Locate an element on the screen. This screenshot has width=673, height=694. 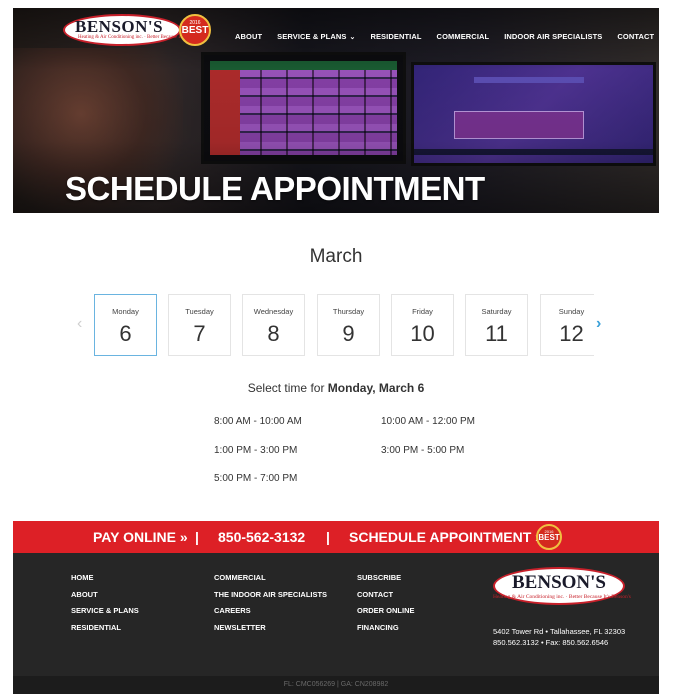
day-date: 9 is located at coordinates (348, 333).